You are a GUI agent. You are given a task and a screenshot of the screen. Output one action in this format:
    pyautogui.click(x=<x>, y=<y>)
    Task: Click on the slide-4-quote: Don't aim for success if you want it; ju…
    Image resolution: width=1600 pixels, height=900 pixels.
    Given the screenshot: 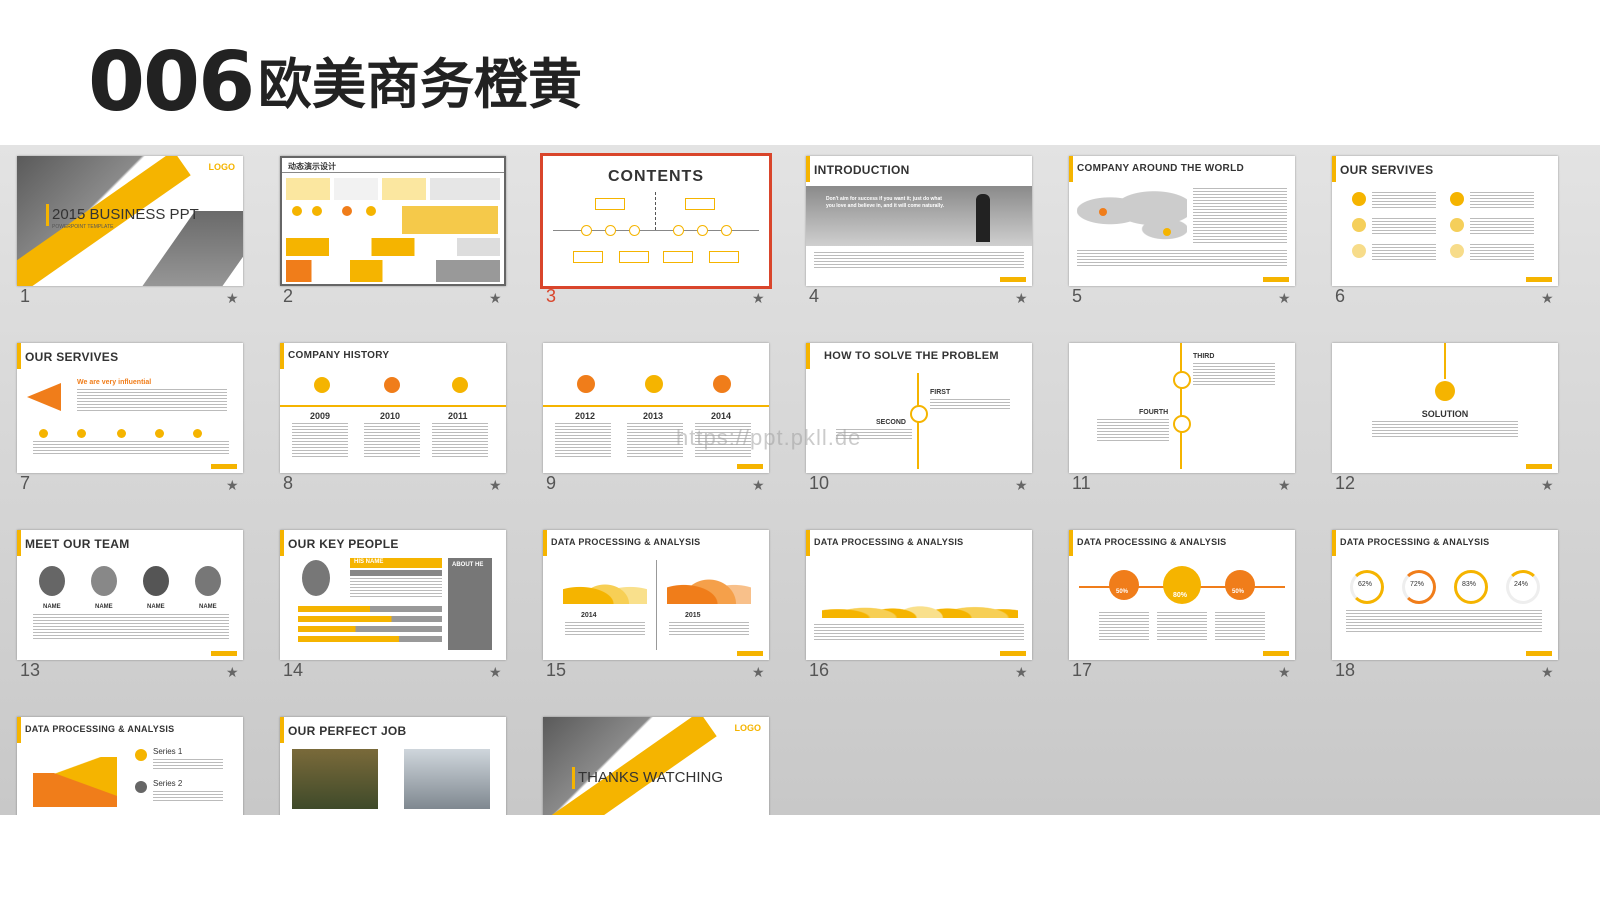 What is the action you would take?
    pyautogui.click(x=885, y=202)
    